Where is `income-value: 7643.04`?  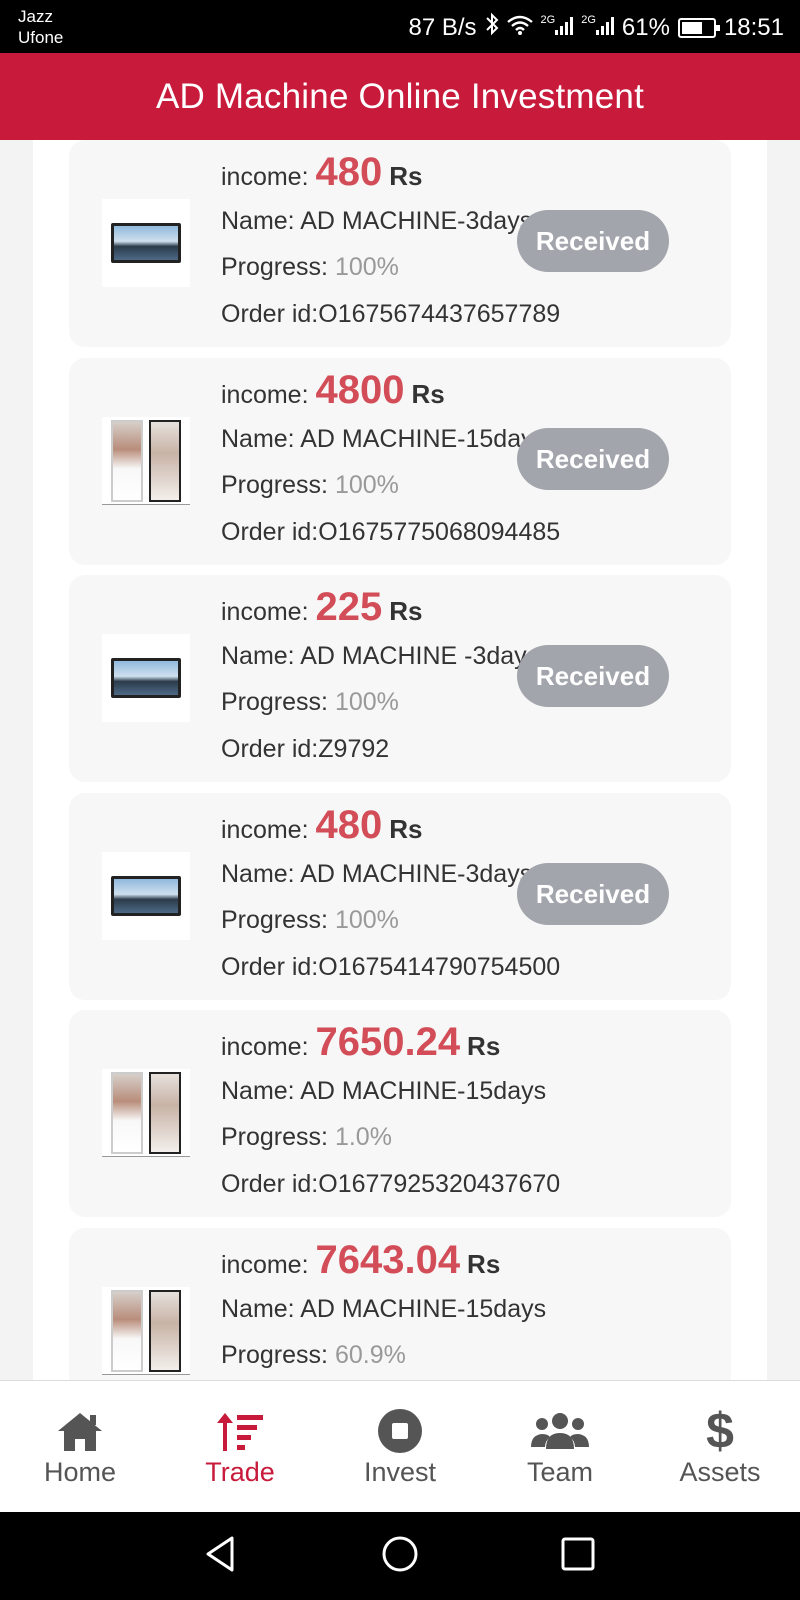 income-value: 7643.04 is located at coordinates (388, 1260).